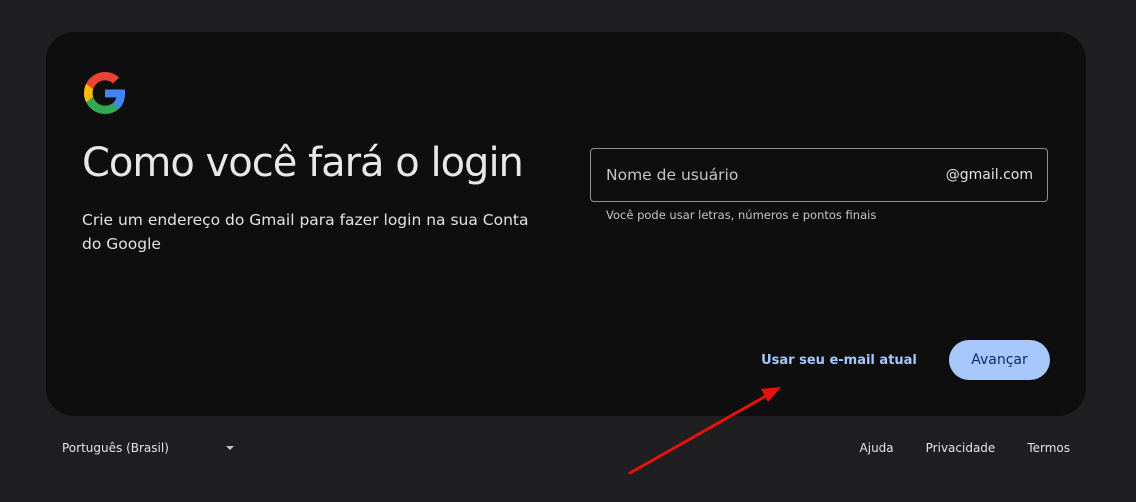 The height and width of the screenshot is (502, 1136). Describe the element at coordinates (839, 360) in the screenshot. I see `use-existing-email-button: Usar seu e-mail atual` at that location.